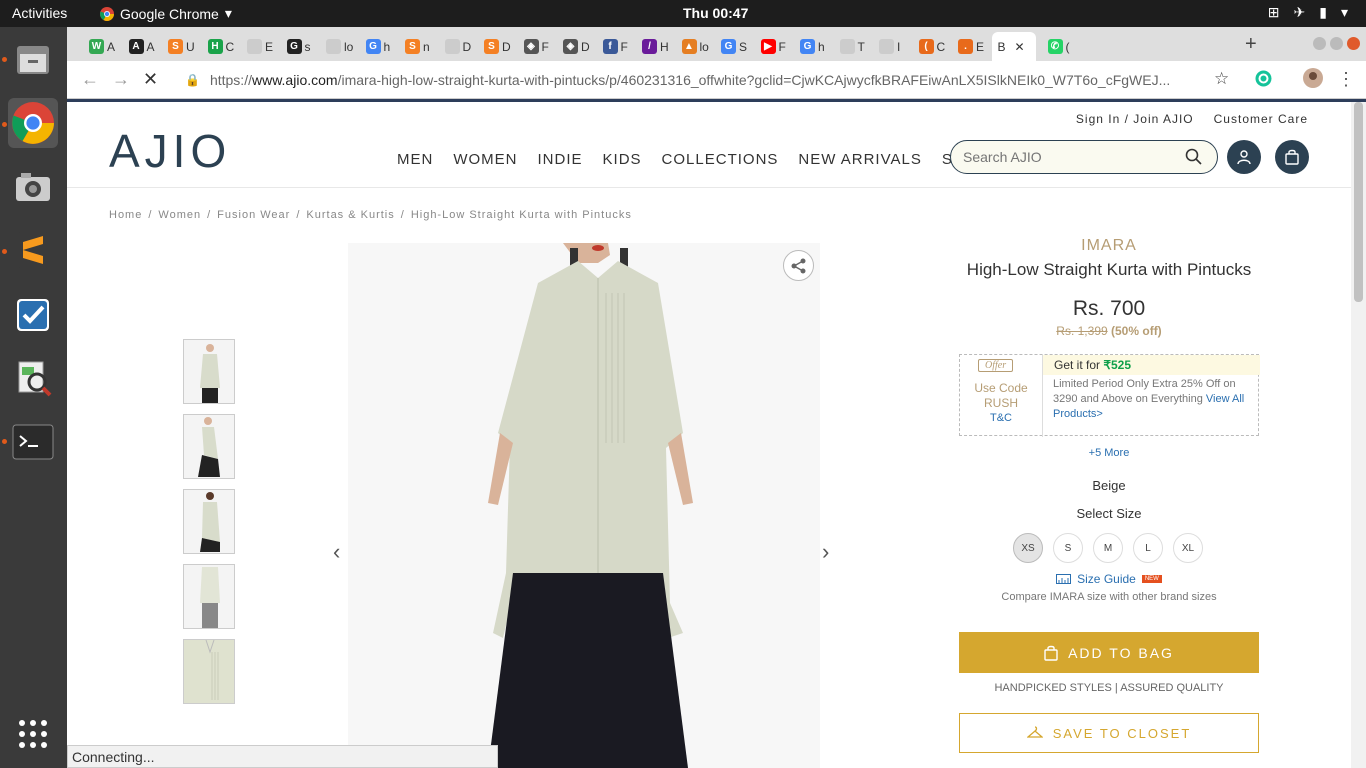 This screenshot has height=768, width=1366. What do you see at coordinates (1358, 202) in the screenshot?
I see `scrollbar-thumb` at bounding box center [1358, 202].